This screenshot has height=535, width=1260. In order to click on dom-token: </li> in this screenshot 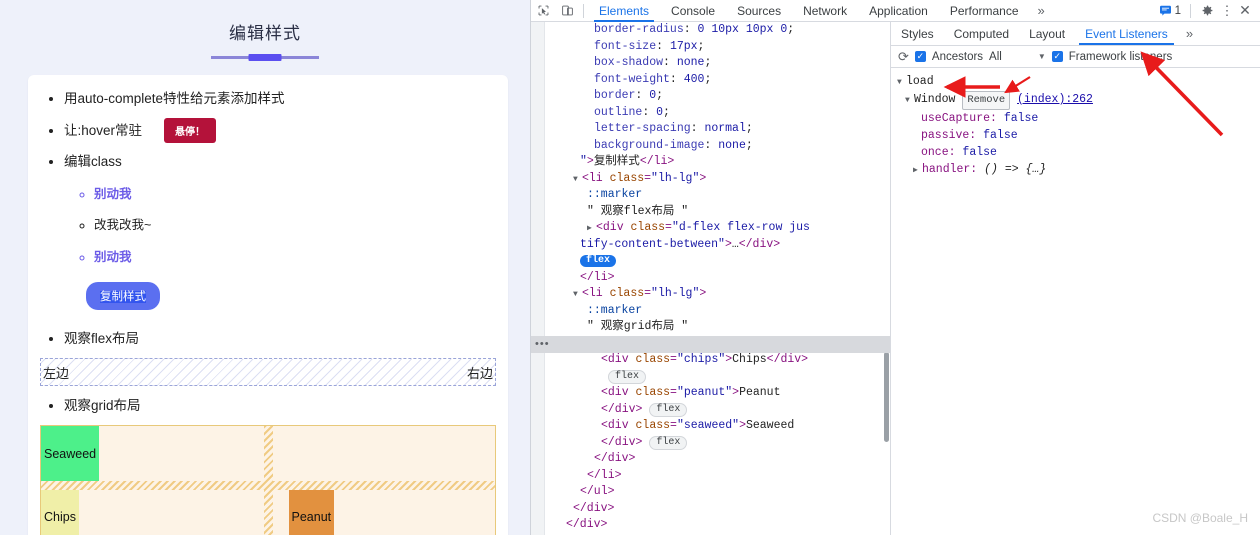, I will do `click(604, 475)`.